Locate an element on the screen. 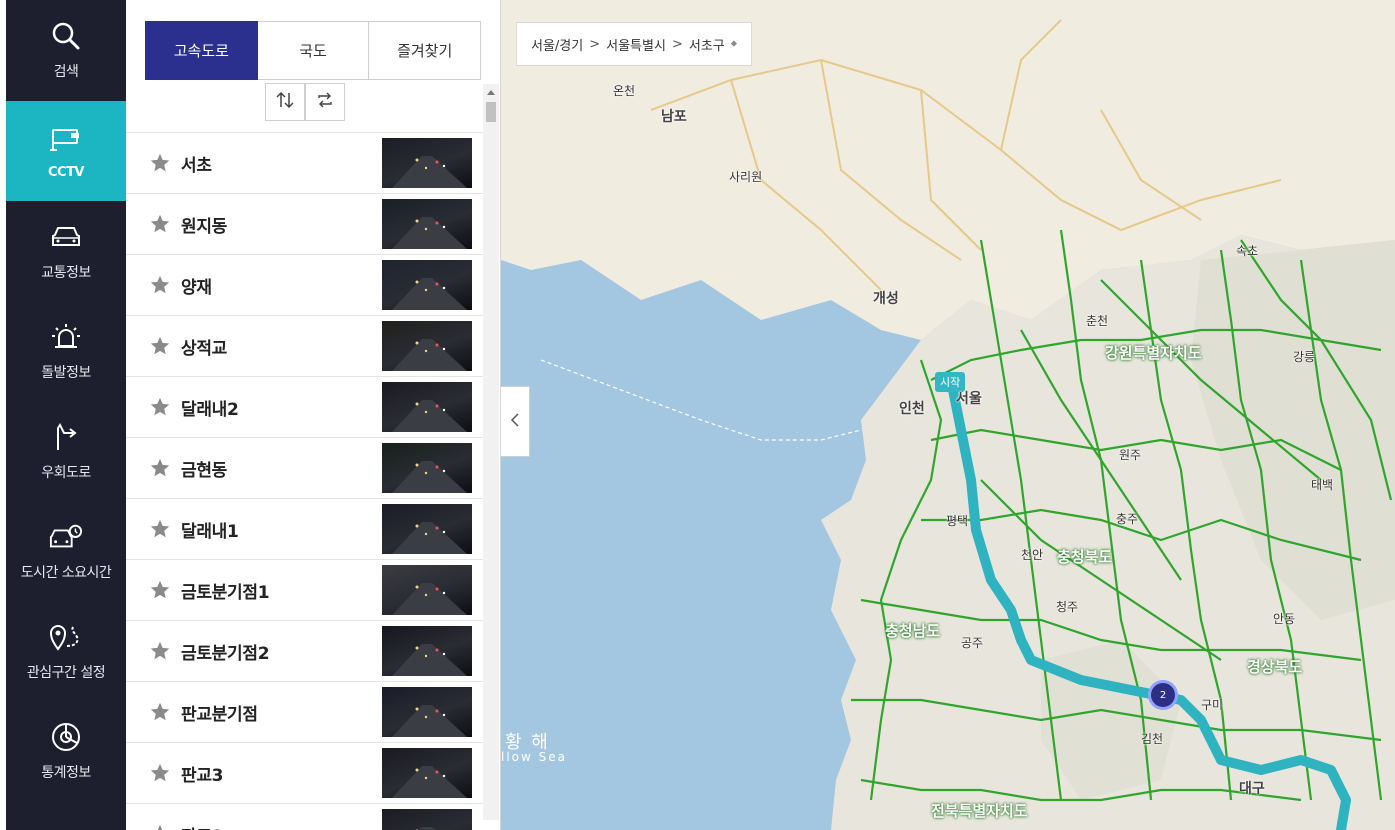 This screenshot has height=830, width=1395. cctv-list-item: 금토분기점1 is located at coordinates (304, 589).